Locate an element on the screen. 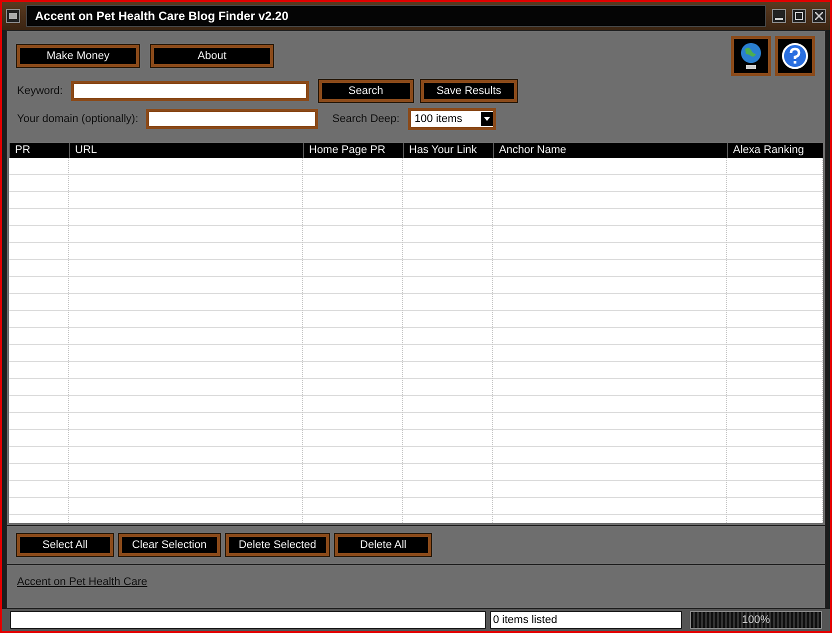 This screenshot has height=633, width=832. menu-button: About is located at coordinates (212, 56).